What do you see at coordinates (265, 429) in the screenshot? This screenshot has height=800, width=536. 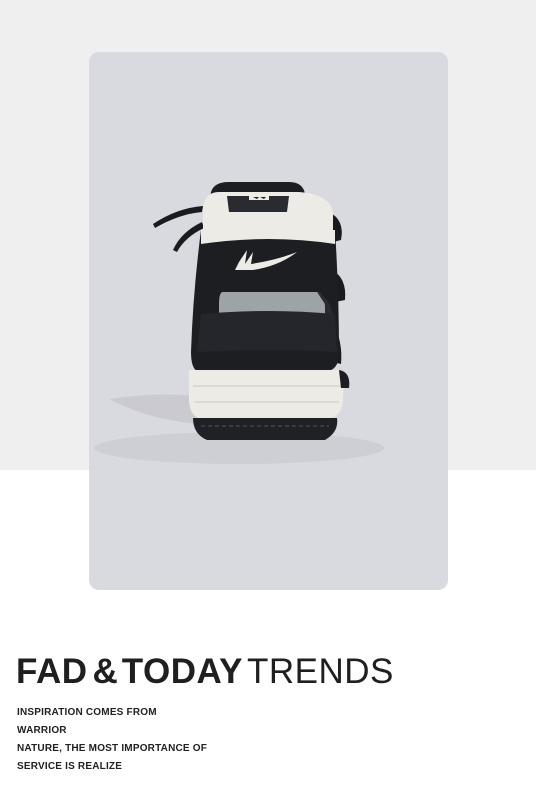 I see `outsole` at bounding box center [265, 429].